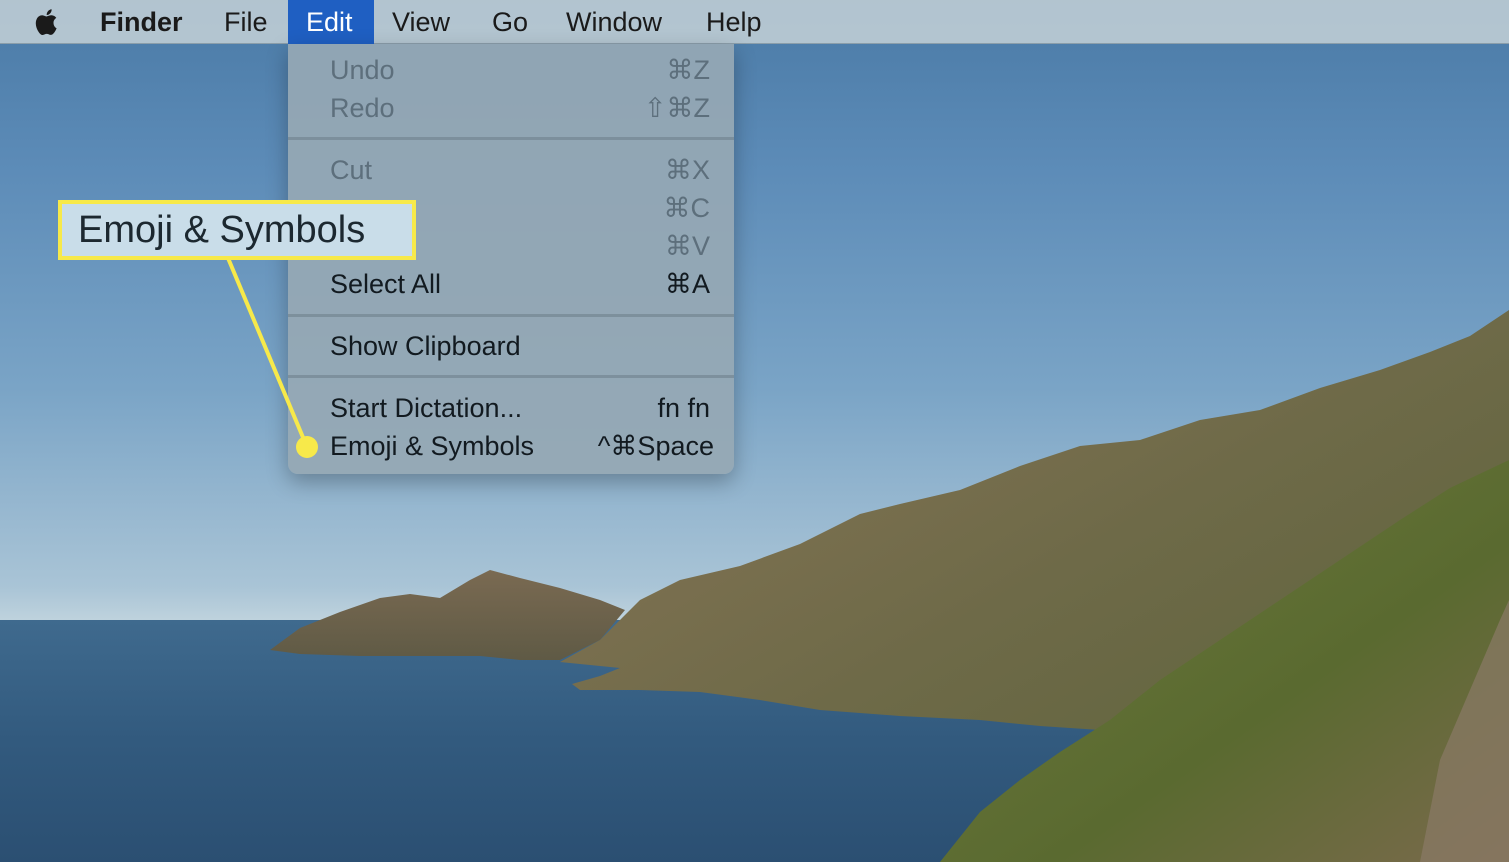 Image resolution: width=1509 pixels, height=862 pixels. I want to click on callout-label: Emoji & Symbols, so click(237, 230).